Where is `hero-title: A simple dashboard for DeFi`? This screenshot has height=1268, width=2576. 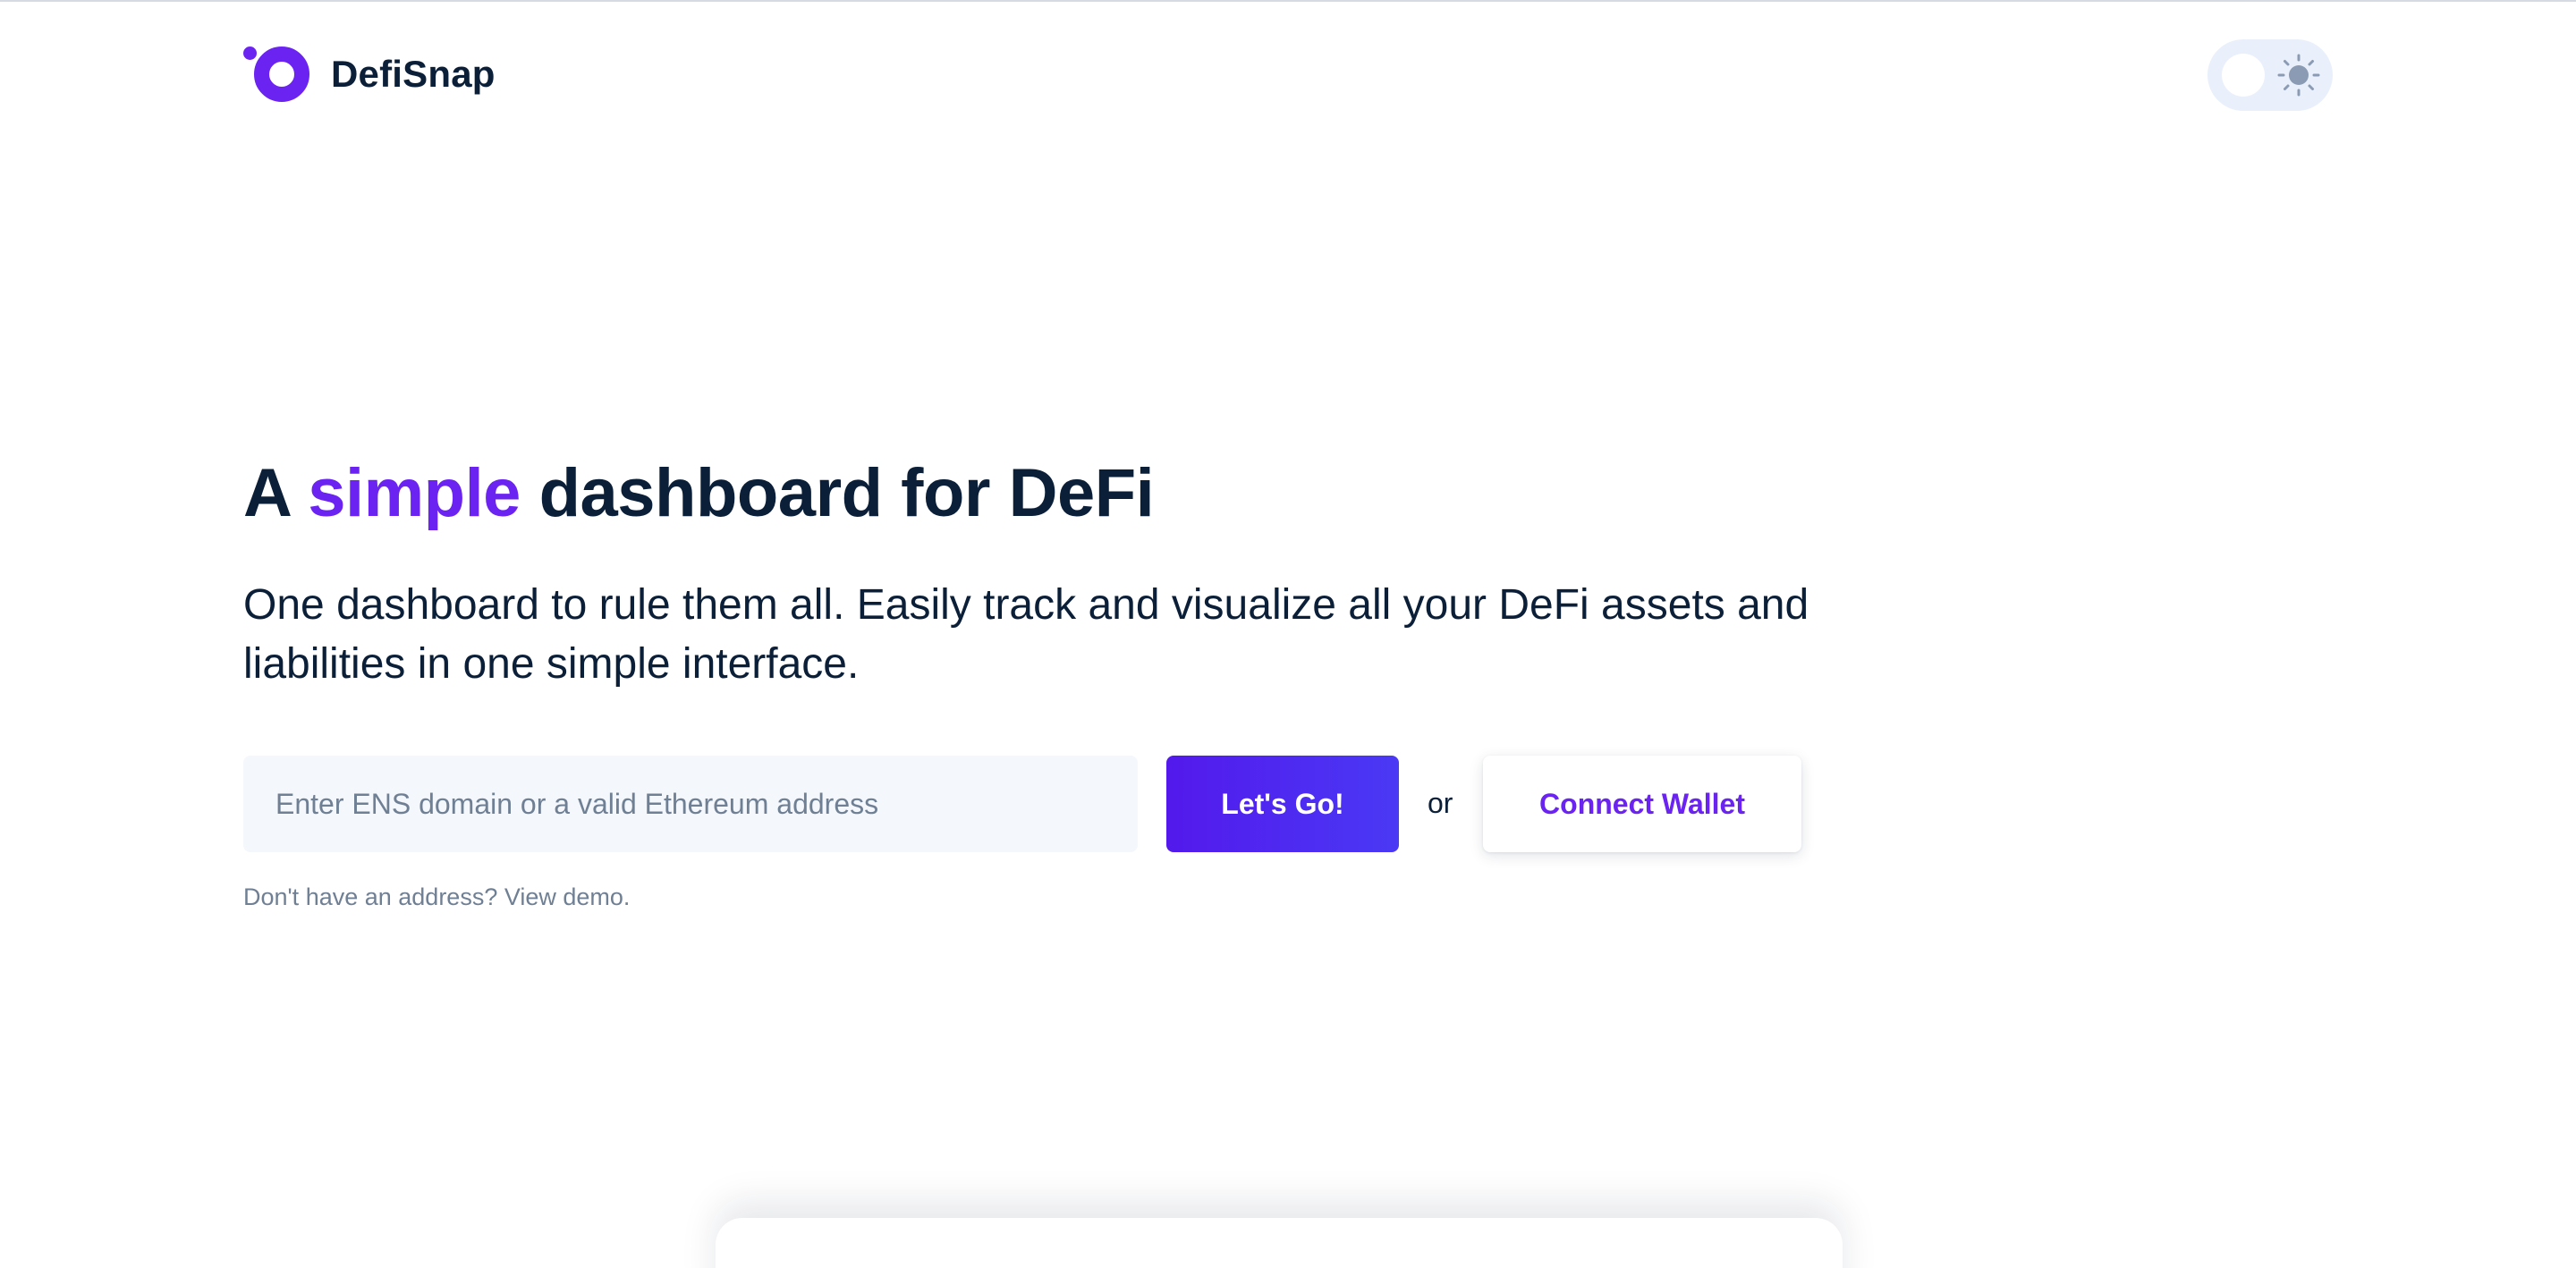 hero-title: A simple dashboard for DeFi is located at coordinates (699, 494).